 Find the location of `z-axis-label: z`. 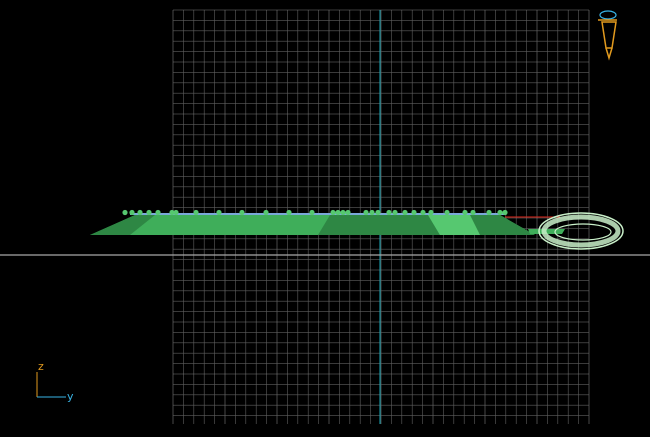

z-axis-label: z is located at coordinates (41, 366).